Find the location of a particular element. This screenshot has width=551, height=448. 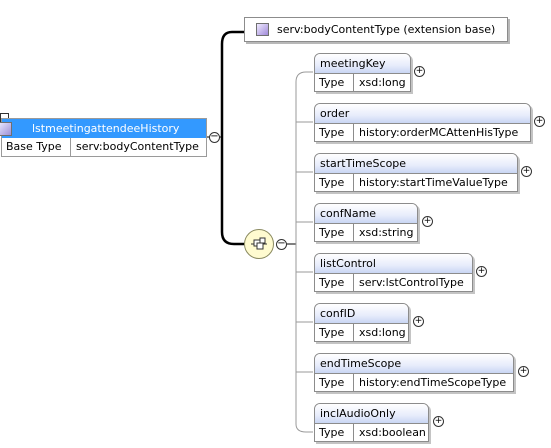

element-inclAudioOnly: inclAudioOnly Type xsd:boolean is located at coordinates (371, 422).